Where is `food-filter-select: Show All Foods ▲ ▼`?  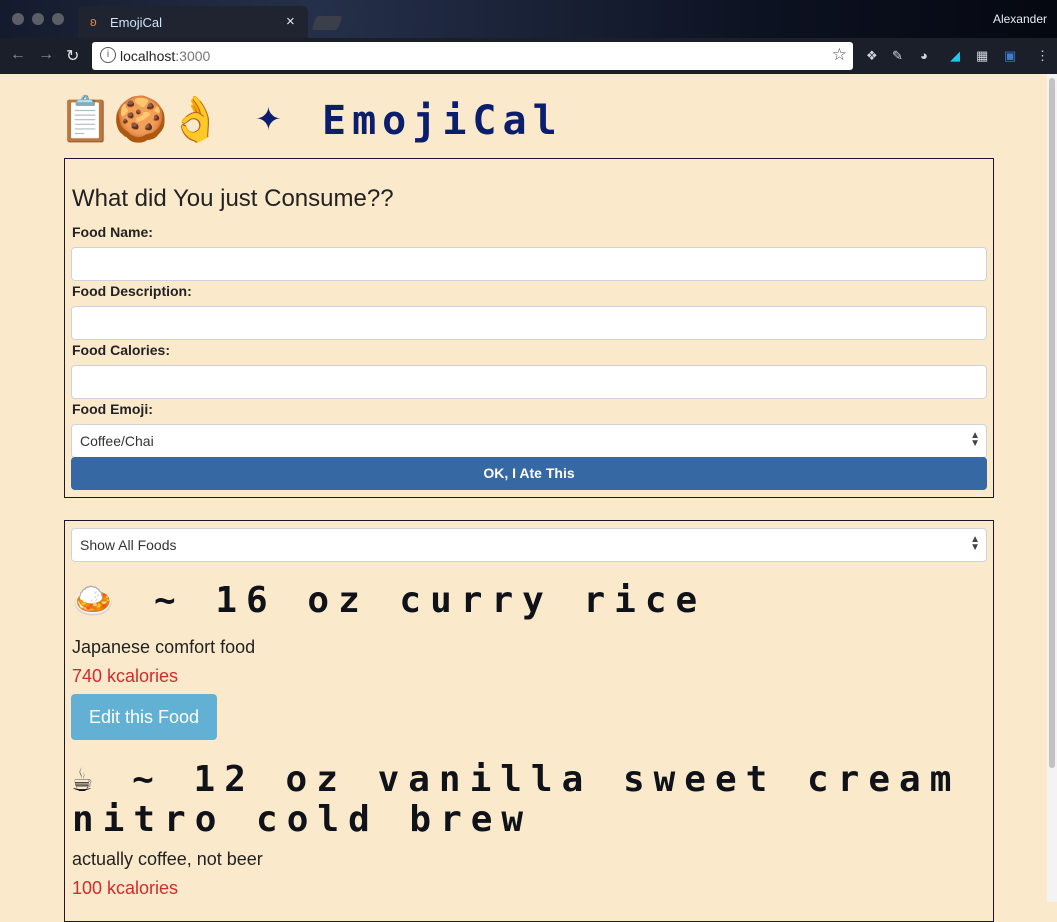
food-filter-select: Show All Foods ▲ ▼ is located at coordinates (529, 545).